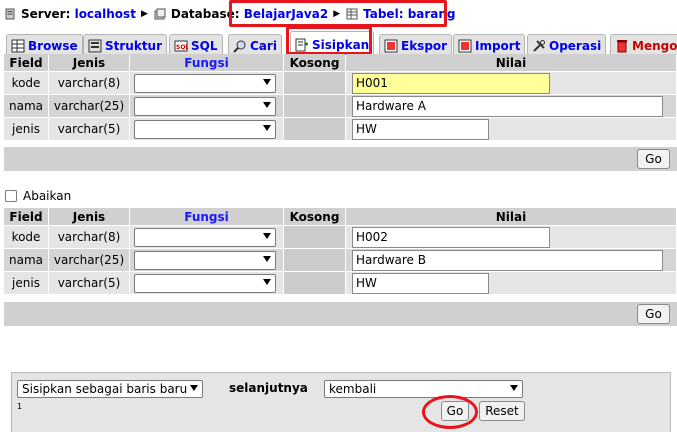 Image resolution: width=677 pixels, height=432 pixels. What do you see at coordinates (502, 411) in the screenshot?
I see `reset-button: Reset` at bounding box center [502, 411].